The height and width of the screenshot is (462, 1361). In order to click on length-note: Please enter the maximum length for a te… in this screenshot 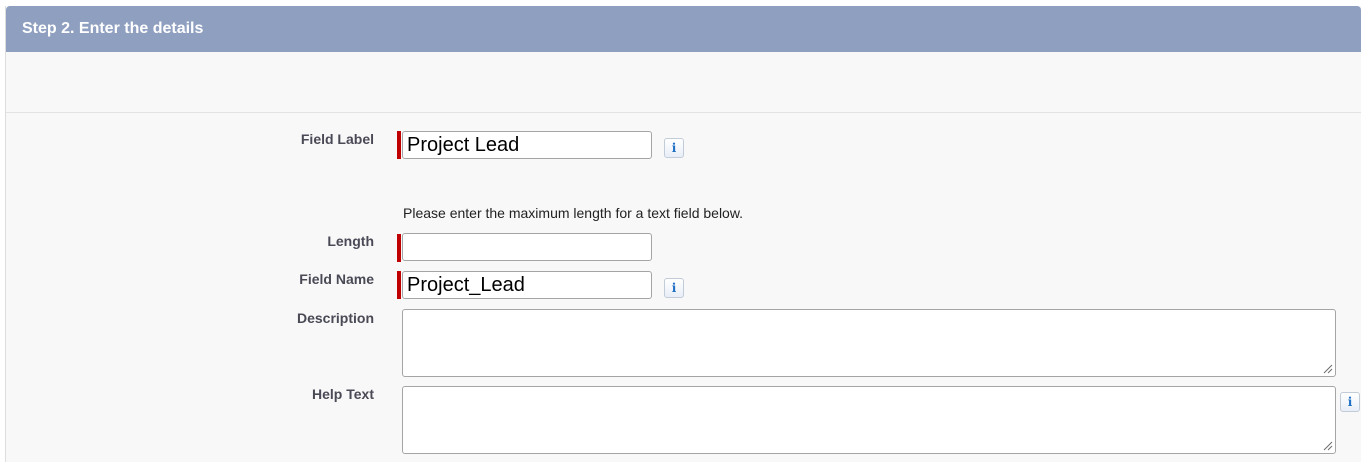, I will do `click(573, 213)`.